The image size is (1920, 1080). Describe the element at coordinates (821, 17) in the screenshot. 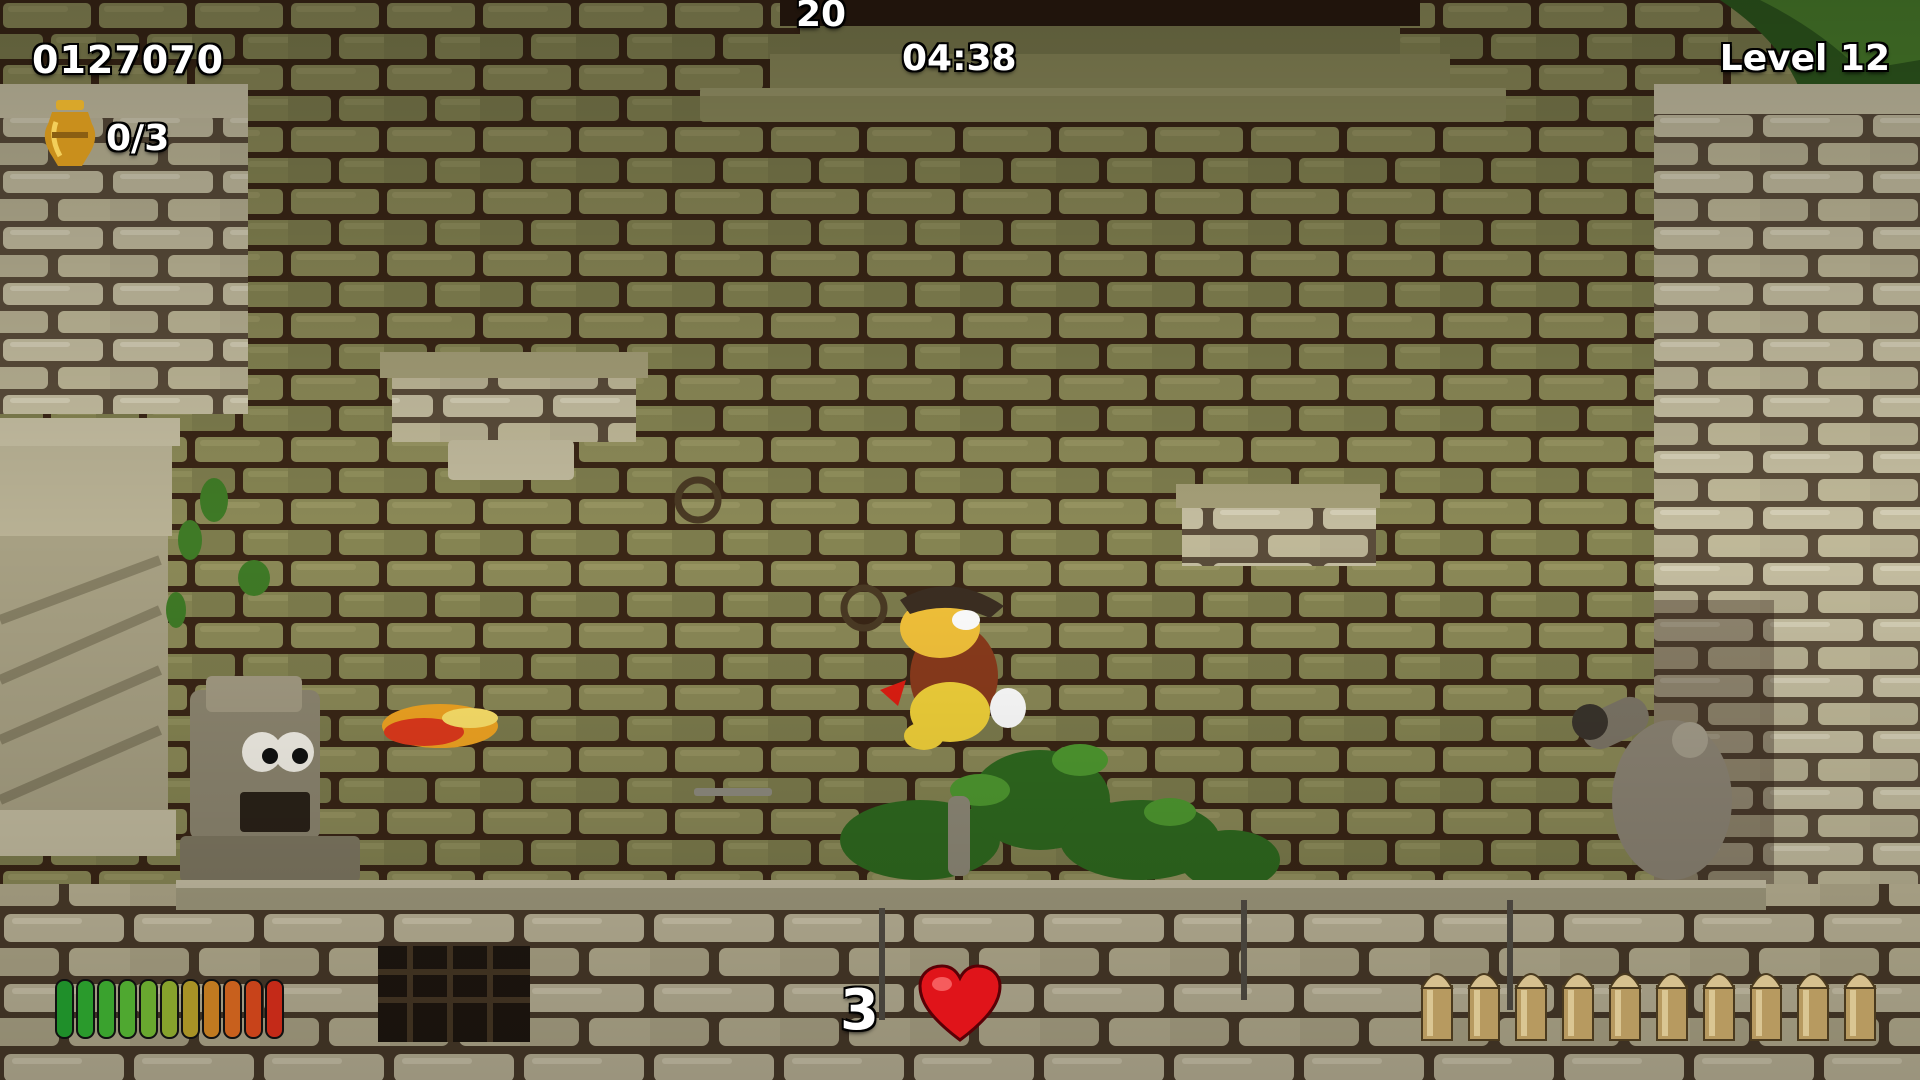

I see `combo-counter: 20` at that location.